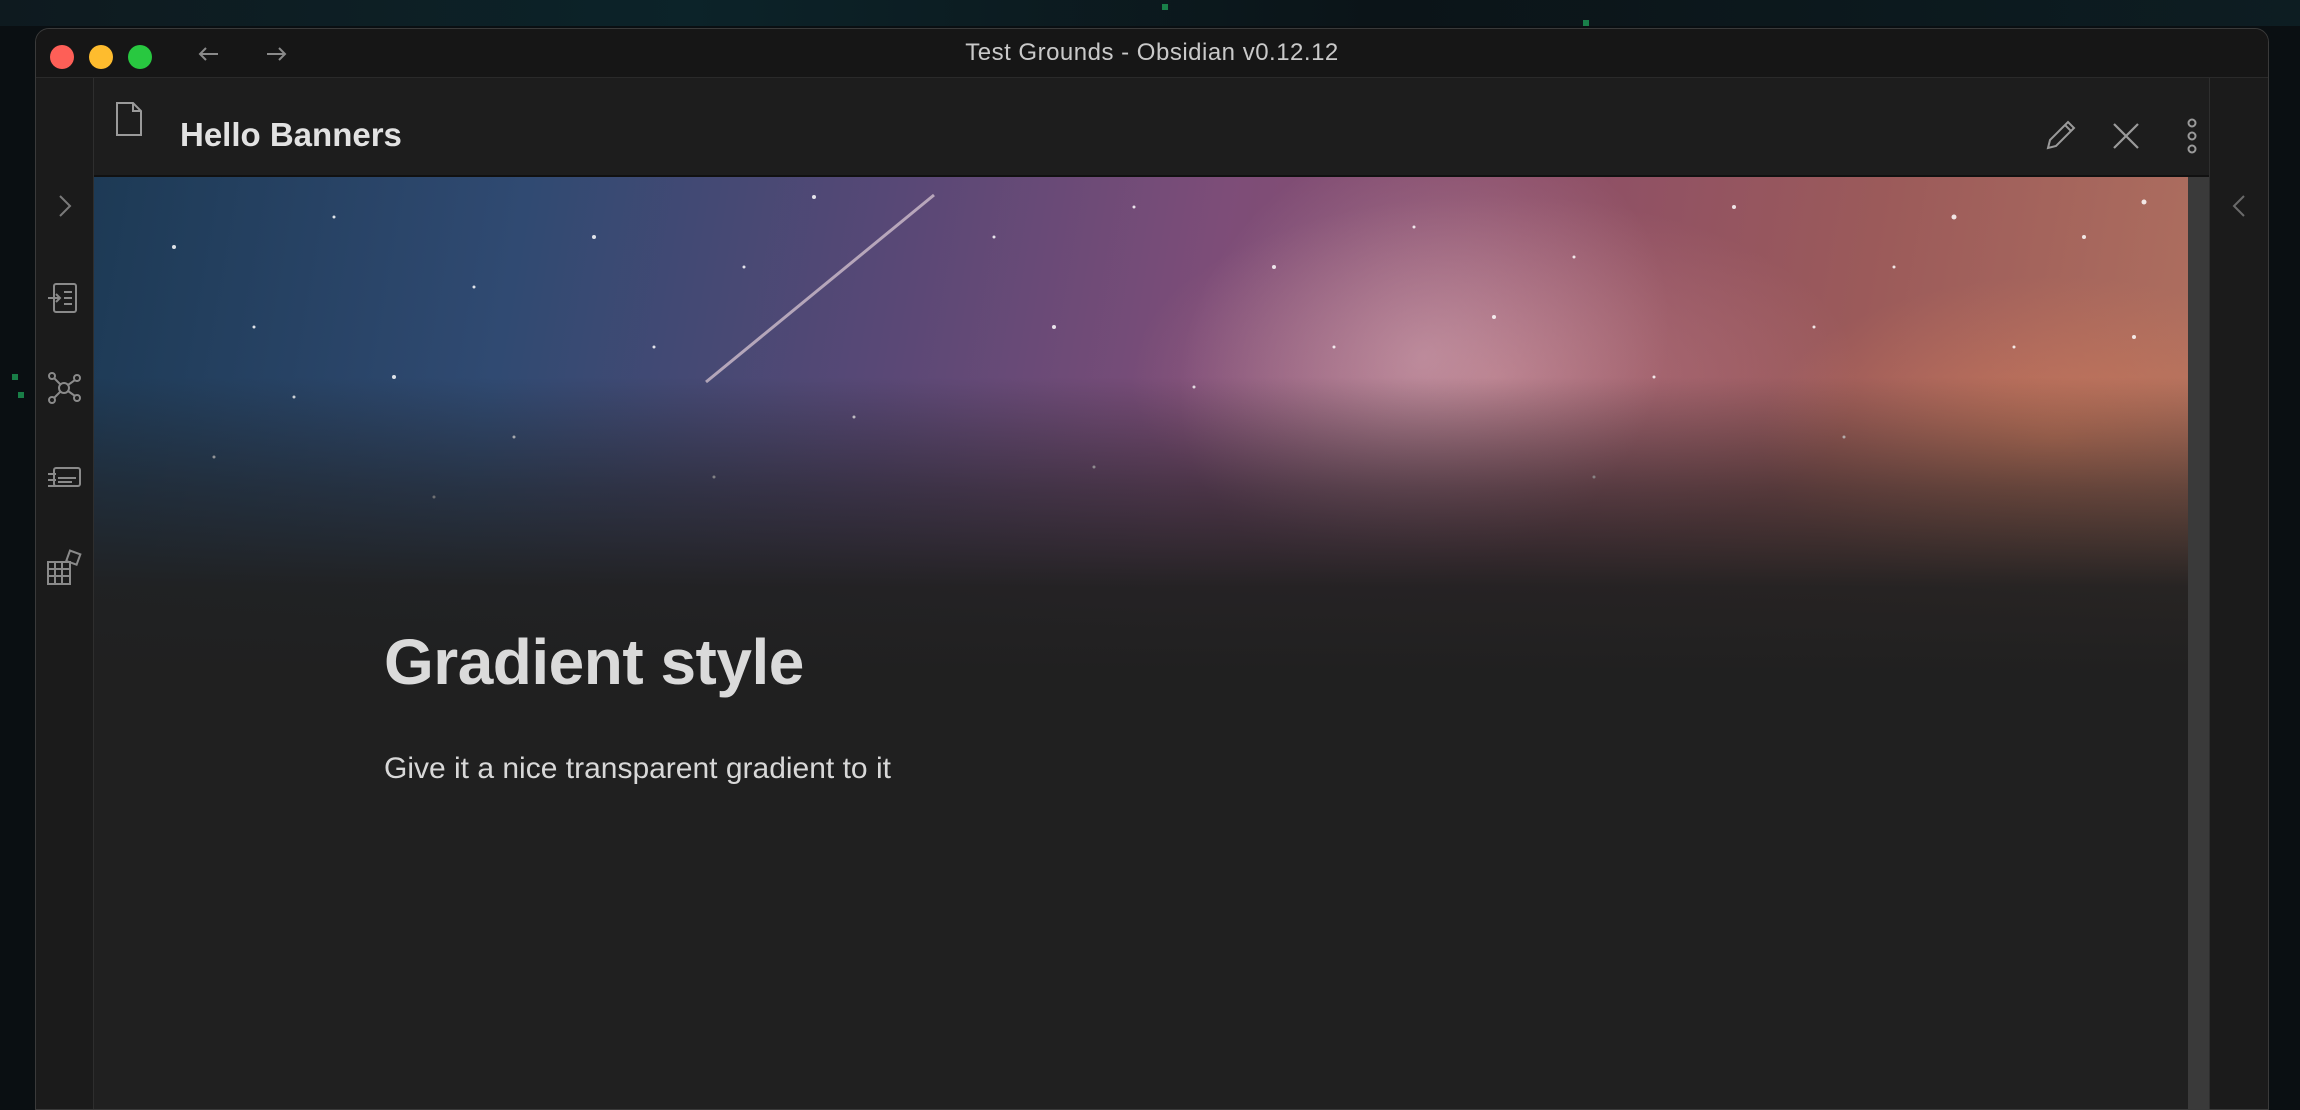 The height and width of the screenshot is (1110, 2300). I want to click on expand-sidebar-icon, so click(64, 206).